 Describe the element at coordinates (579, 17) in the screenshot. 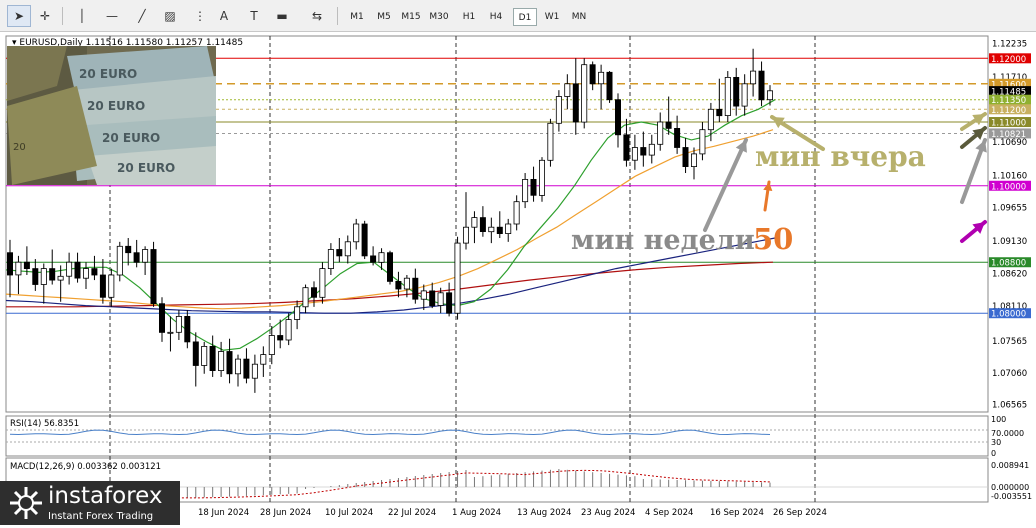

I see `timeframe-mn: MN` at that location.